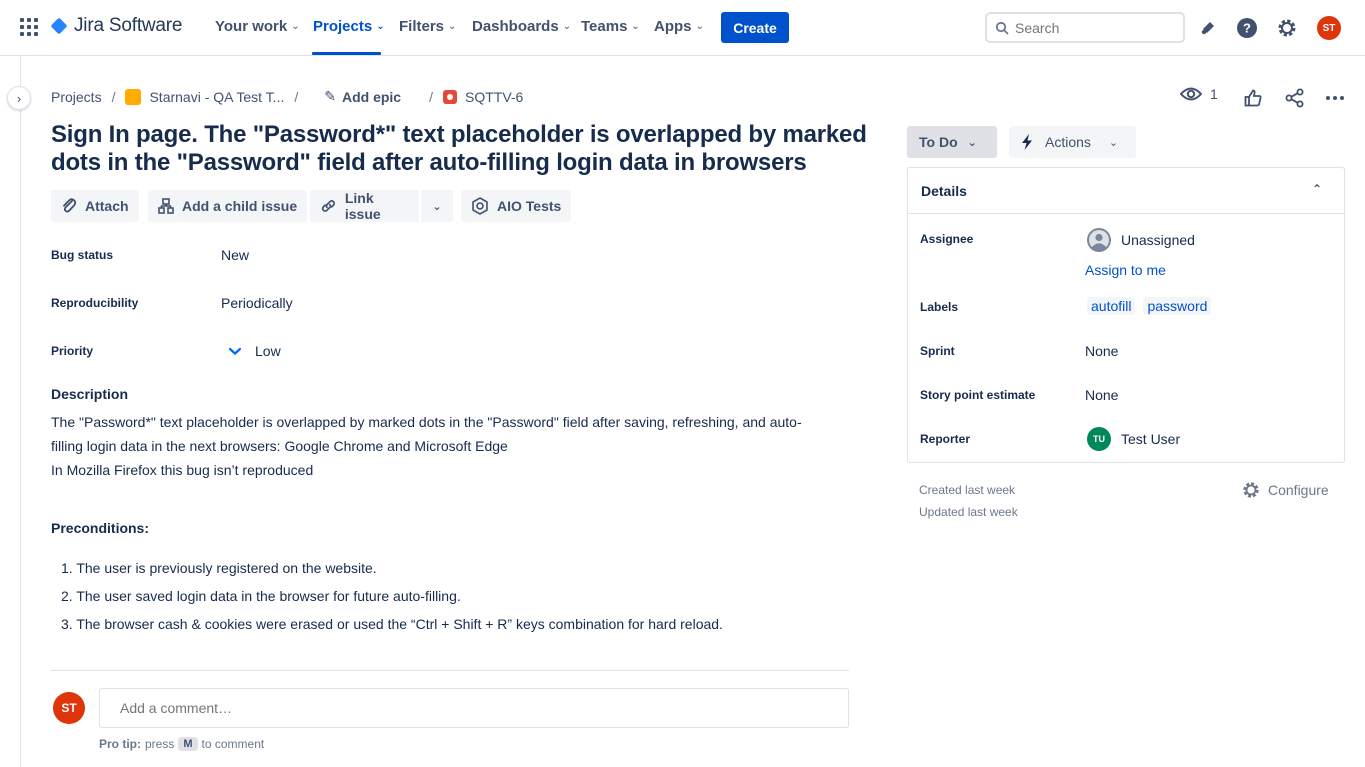 Image resolution: width=1365 pixels, height=767 pixels. What do you see at coordinates (133, 96) in the screenshot?
I see `project-icon` at bounding box center [133, 96].